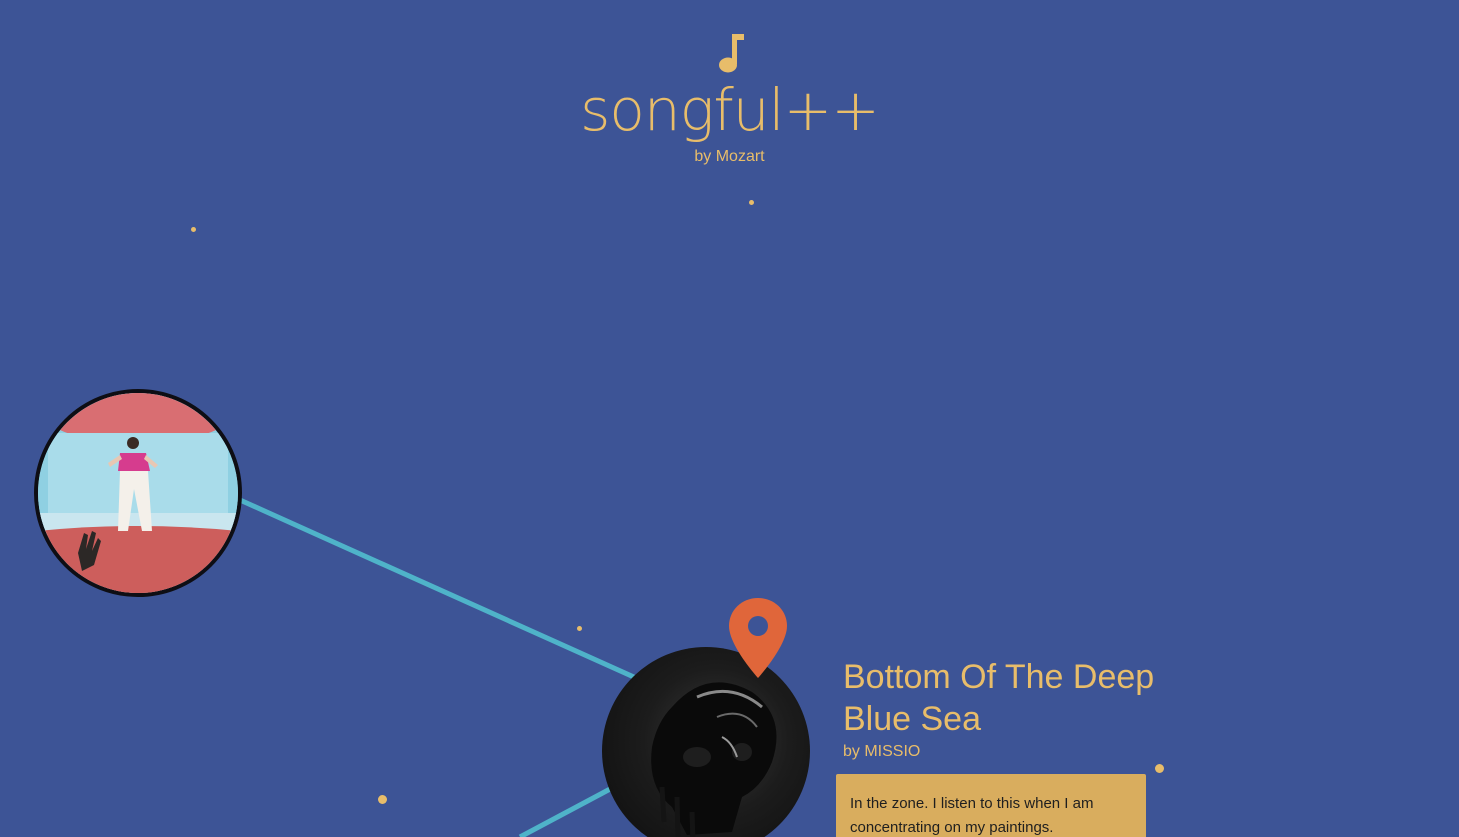 This screenshot has height=837, width=1459. I want to click on song-title: Bottom Of The Deep Blue Sea, so click(999, 698).